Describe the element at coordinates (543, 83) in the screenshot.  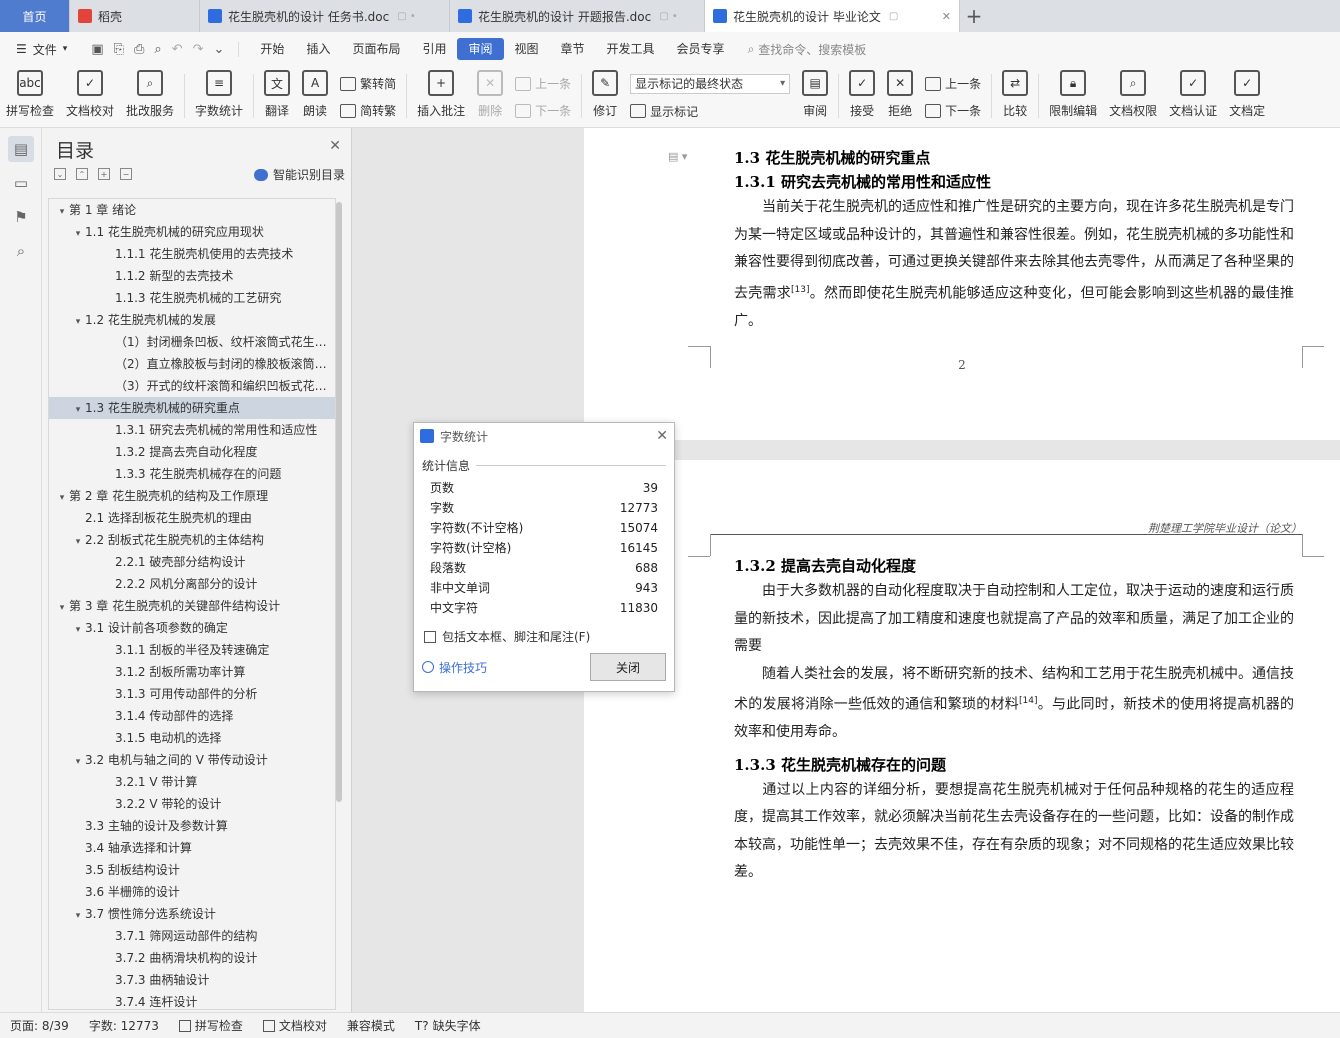
I see `prev-comment-button: 上一条` at that location.